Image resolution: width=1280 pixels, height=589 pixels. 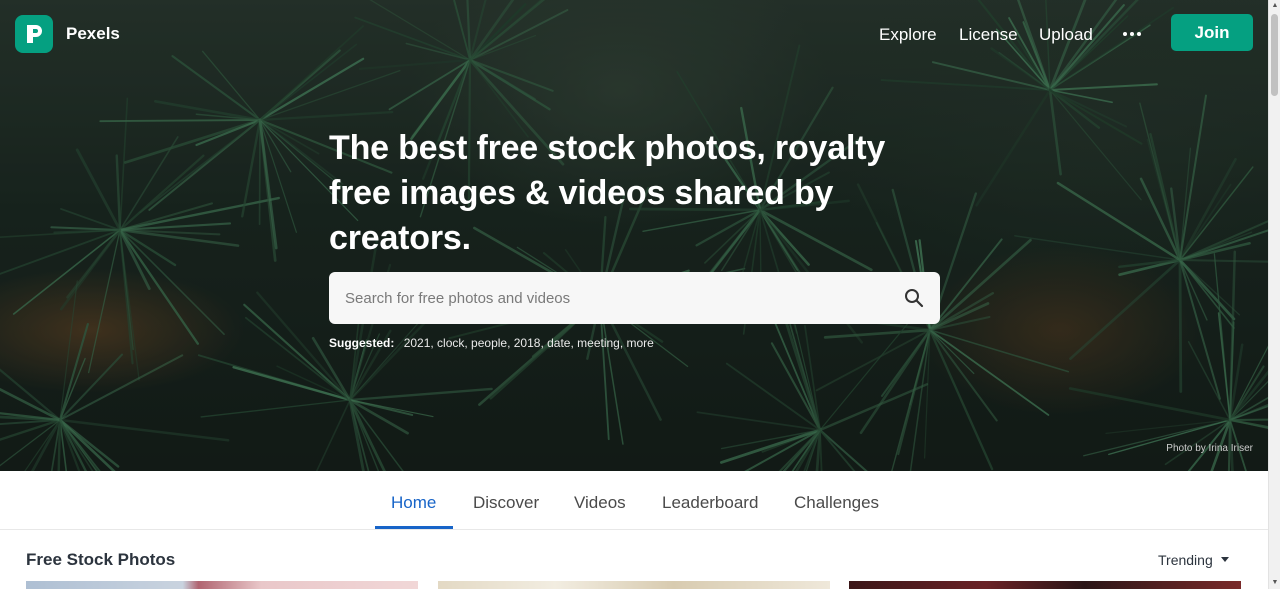 What do you see at coordinates (914, 298) in the screenshot?
I see `search-icon` at bounding box center [914, 298].